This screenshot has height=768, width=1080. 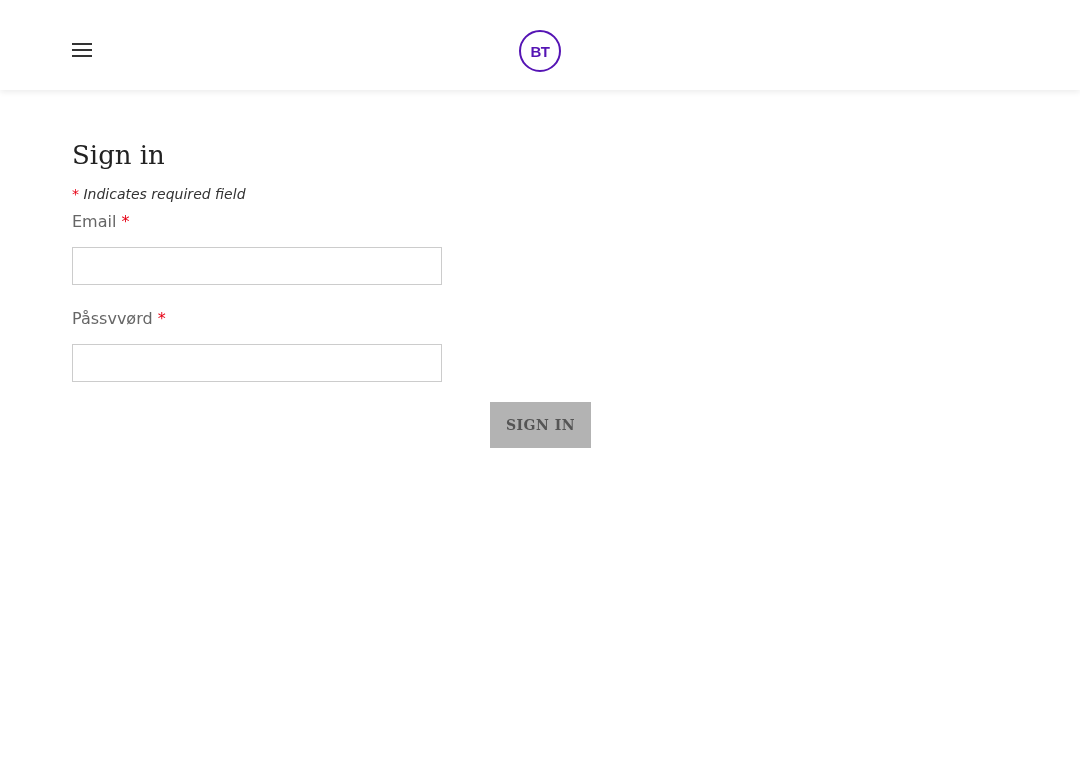 I want to click on email-field, so click(x=257, y=266).